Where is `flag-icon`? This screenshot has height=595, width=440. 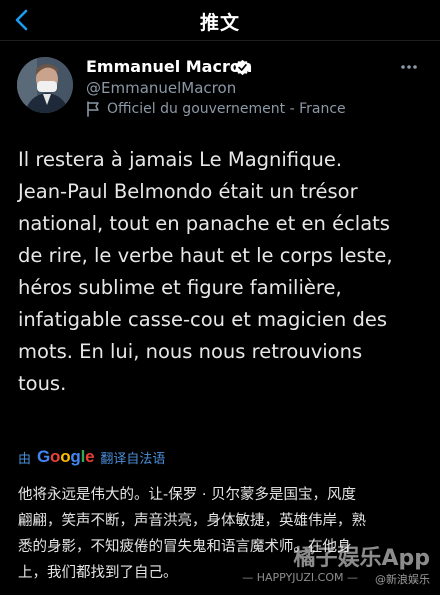
flag-icon is located at coordinates (93, 109).